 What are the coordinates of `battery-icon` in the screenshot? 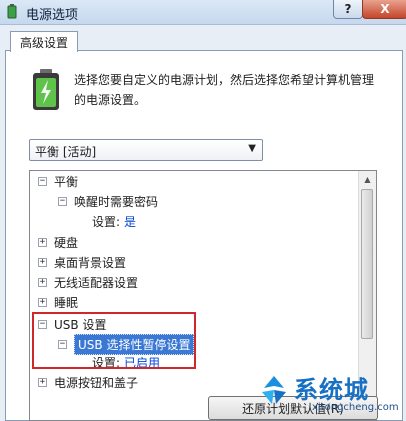 It's located at (46, 89).